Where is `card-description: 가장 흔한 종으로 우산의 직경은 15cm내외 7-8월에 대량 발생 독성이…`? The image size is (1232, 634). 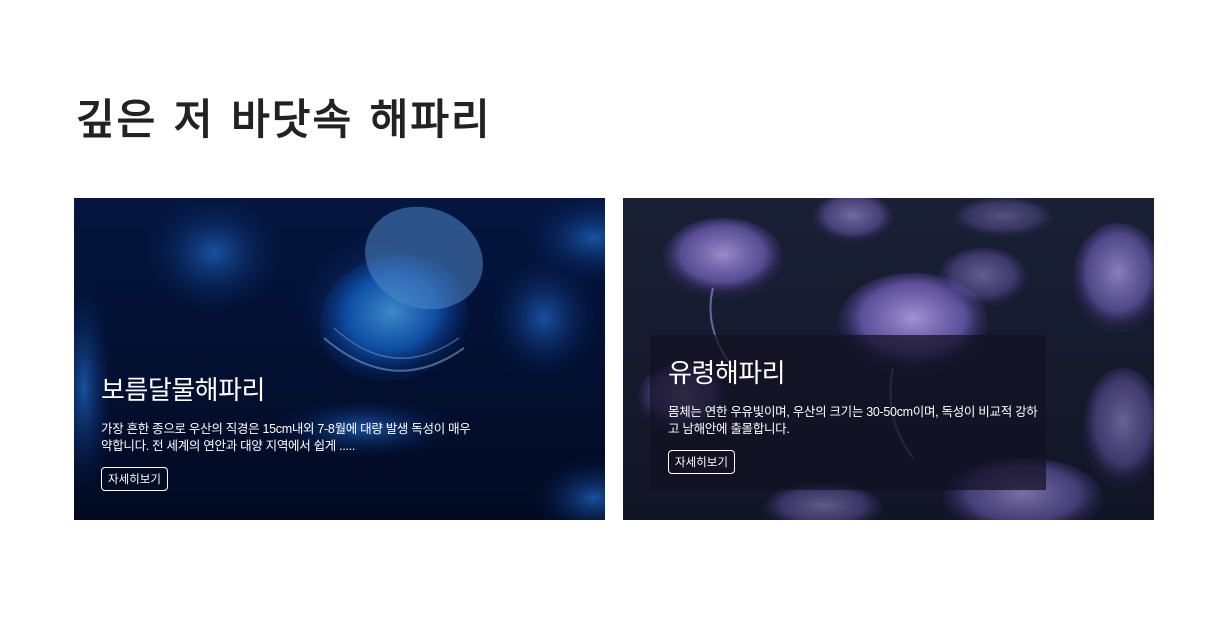 card-description: 가장 흔한 종으로 우산의 직경은 15cm내외 7-8월에 대량 발생 독성이… is located at coordinates (286, 437).